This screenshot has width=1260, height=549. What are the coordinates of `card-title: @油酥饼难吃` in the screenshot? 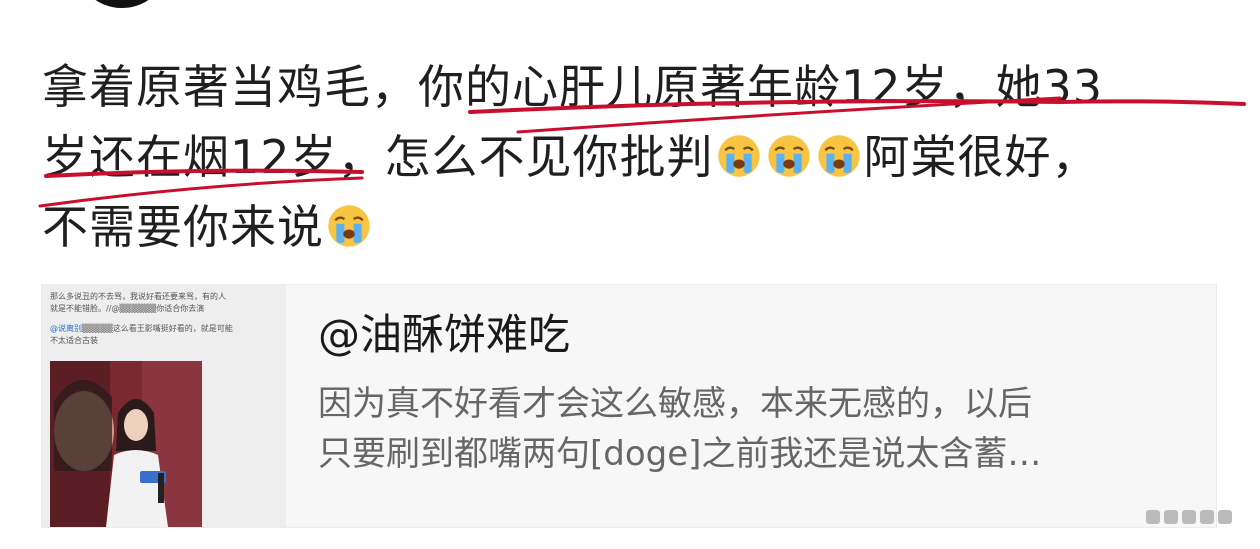 It's located at (763, 335).